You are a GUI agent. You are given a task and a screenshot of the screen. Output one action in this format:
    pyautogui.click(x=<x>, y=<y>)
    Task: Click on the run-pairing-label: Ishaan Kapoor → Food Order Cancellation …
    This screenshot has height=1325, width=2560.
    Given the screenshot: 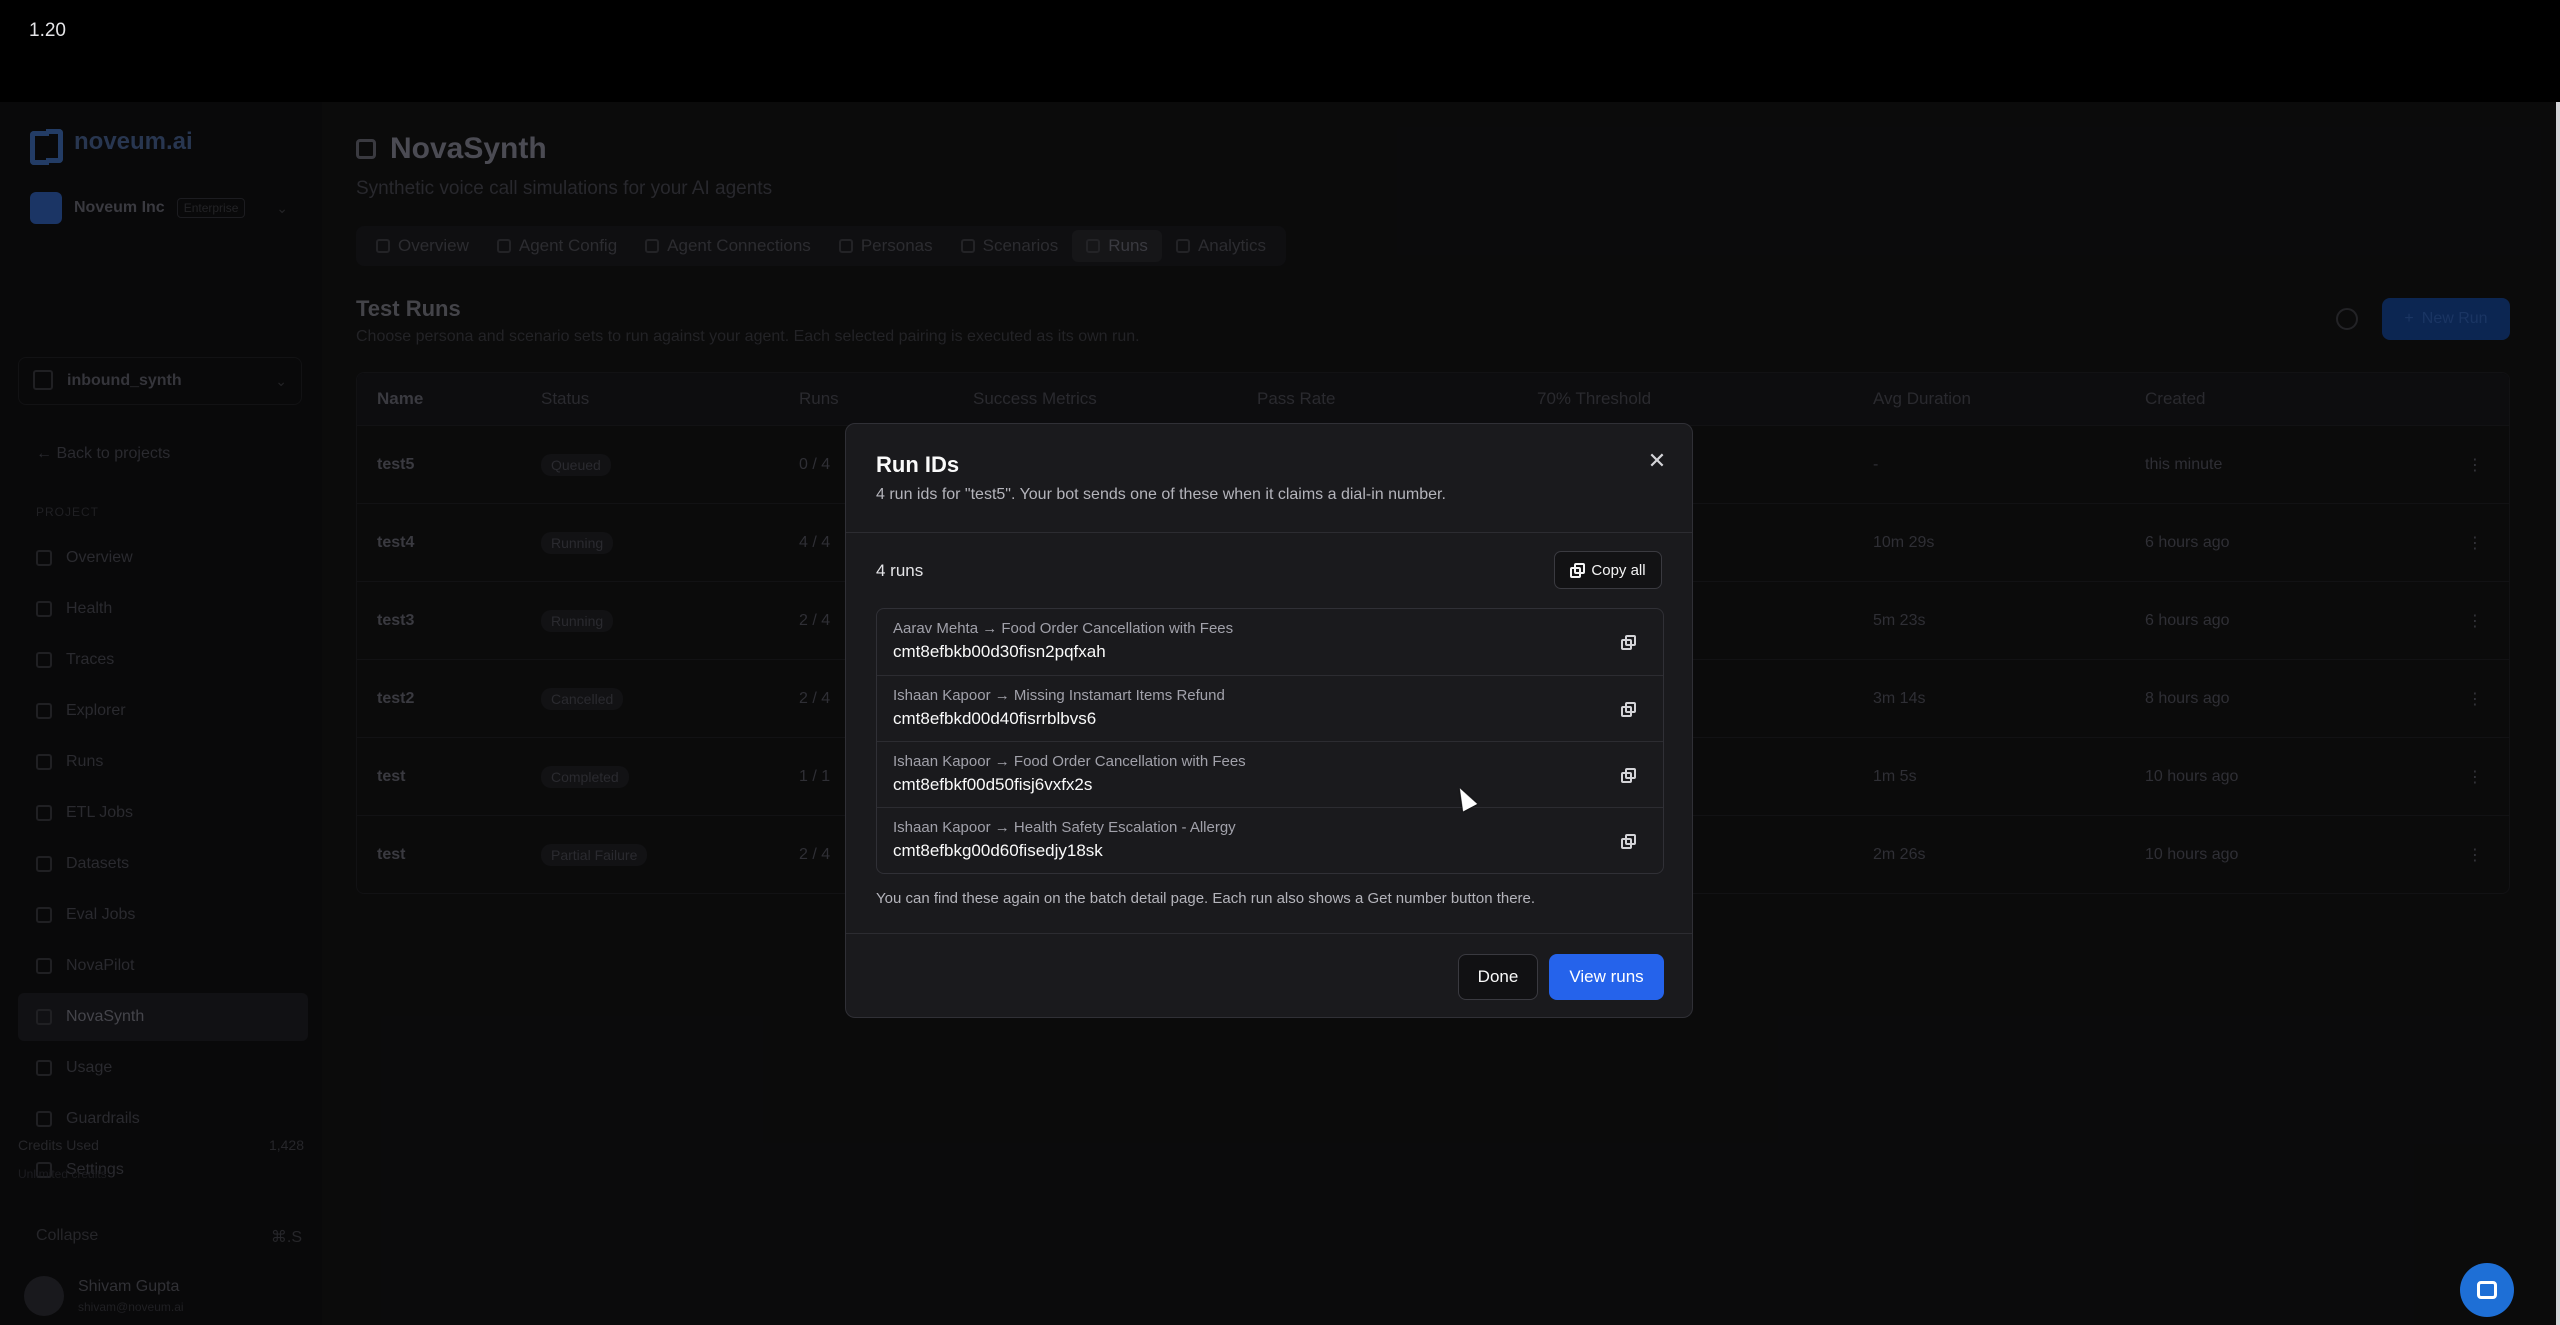 What is the action you would take?
    pyautogui.click(x=1069, y=761)
    